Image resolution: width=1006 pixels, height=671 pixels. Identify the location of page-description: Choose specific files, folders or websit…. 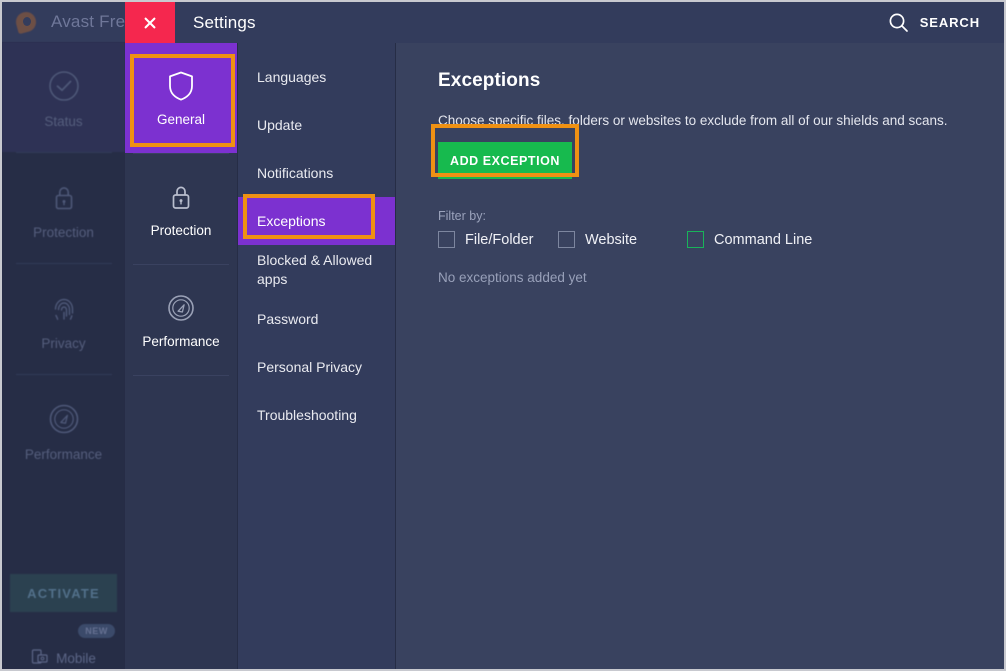
(693, 120).